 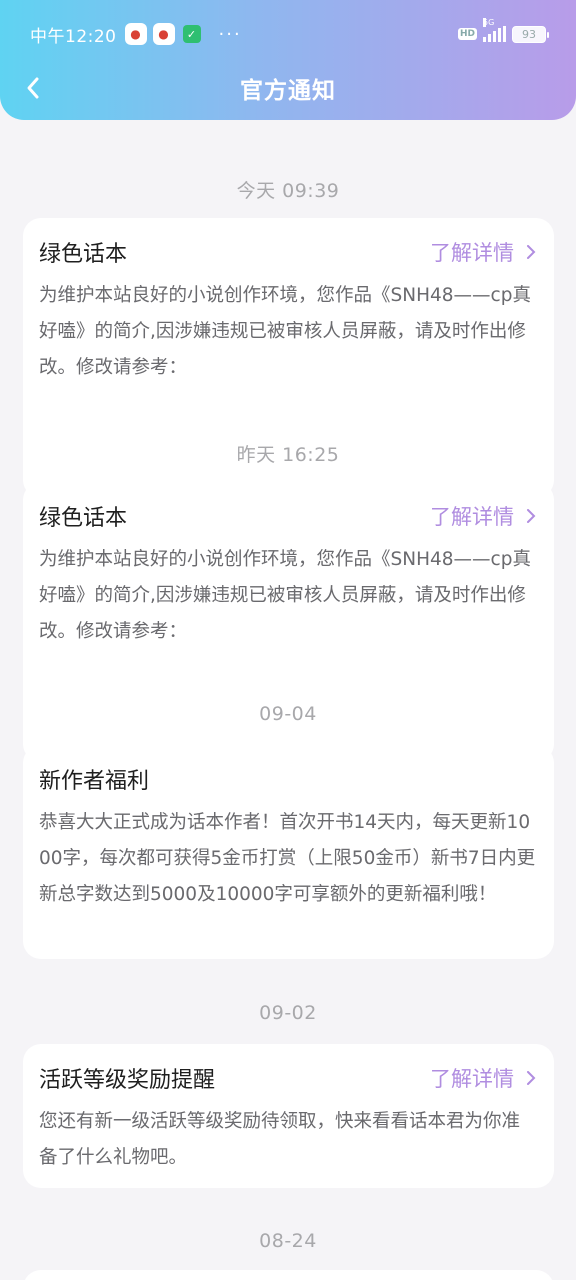 I want to click on chevron-left-icon, so click(x=33, y=88).